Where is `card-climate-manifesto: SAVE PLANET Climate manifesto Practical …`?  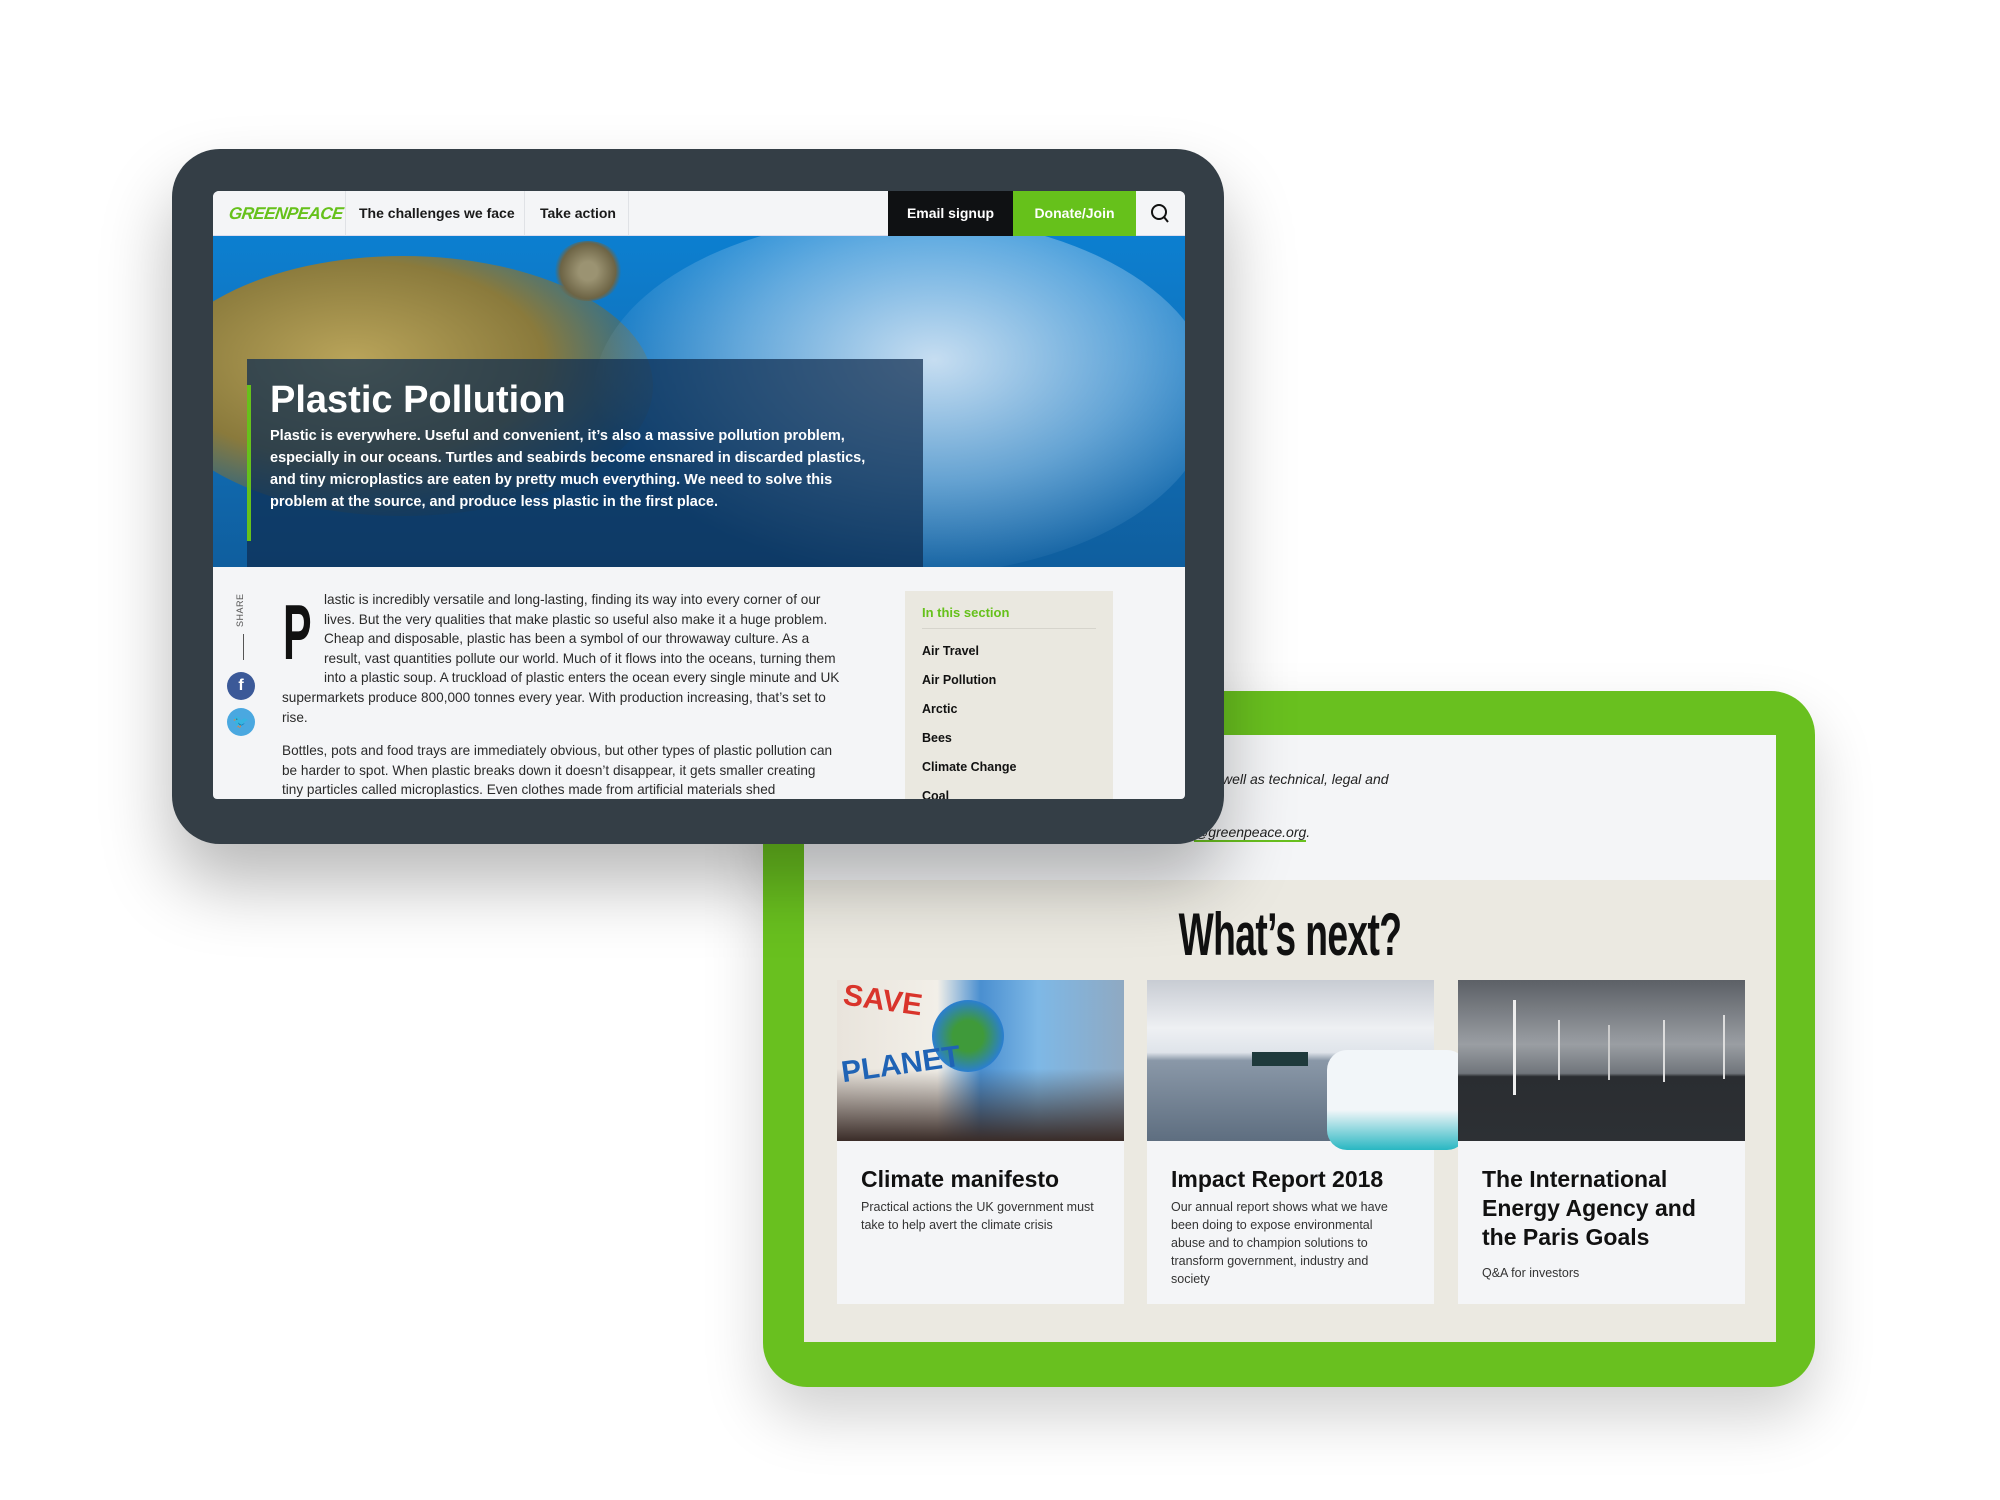
card-climate-manifesto: SAVE PLANET Climate manifesto Practical … is located at coordinates (980, 1141).